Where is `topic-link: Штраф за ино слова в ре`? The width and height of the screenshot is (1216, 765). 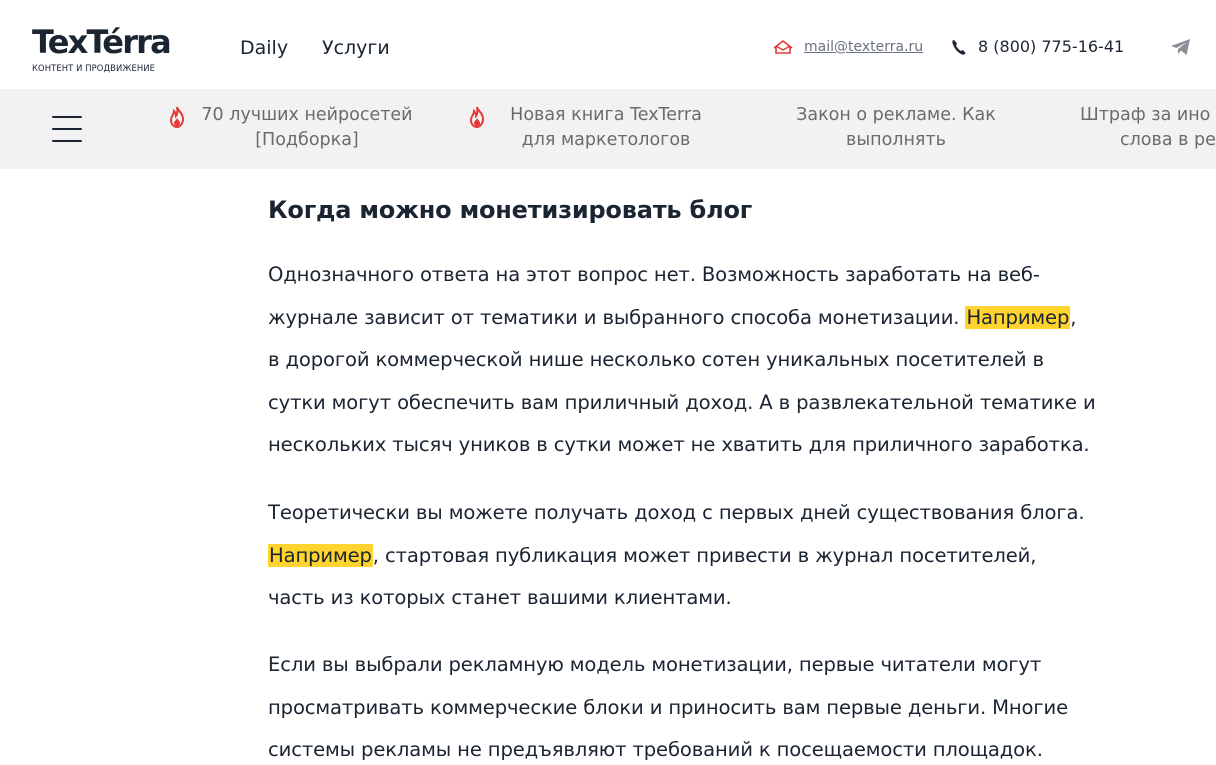 topic-link: Штраф за ино слова в ре is located at coordinates (1148, 129).